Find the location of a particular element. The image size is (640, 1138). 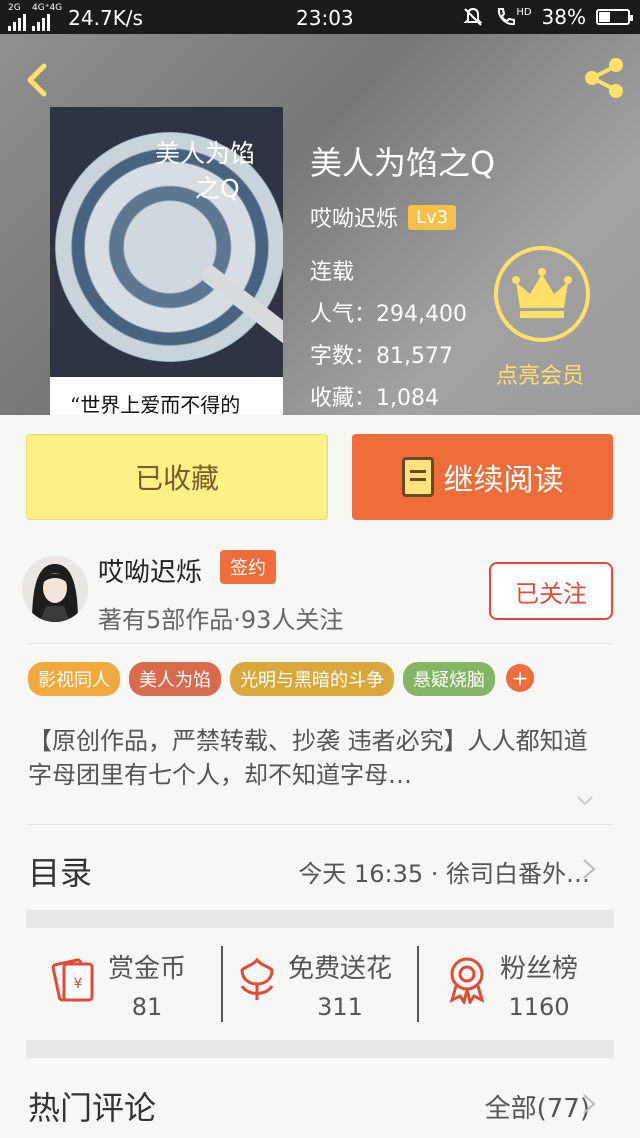

header-author-name: 哎呦迟烁 is located at coordinates (354, 217).